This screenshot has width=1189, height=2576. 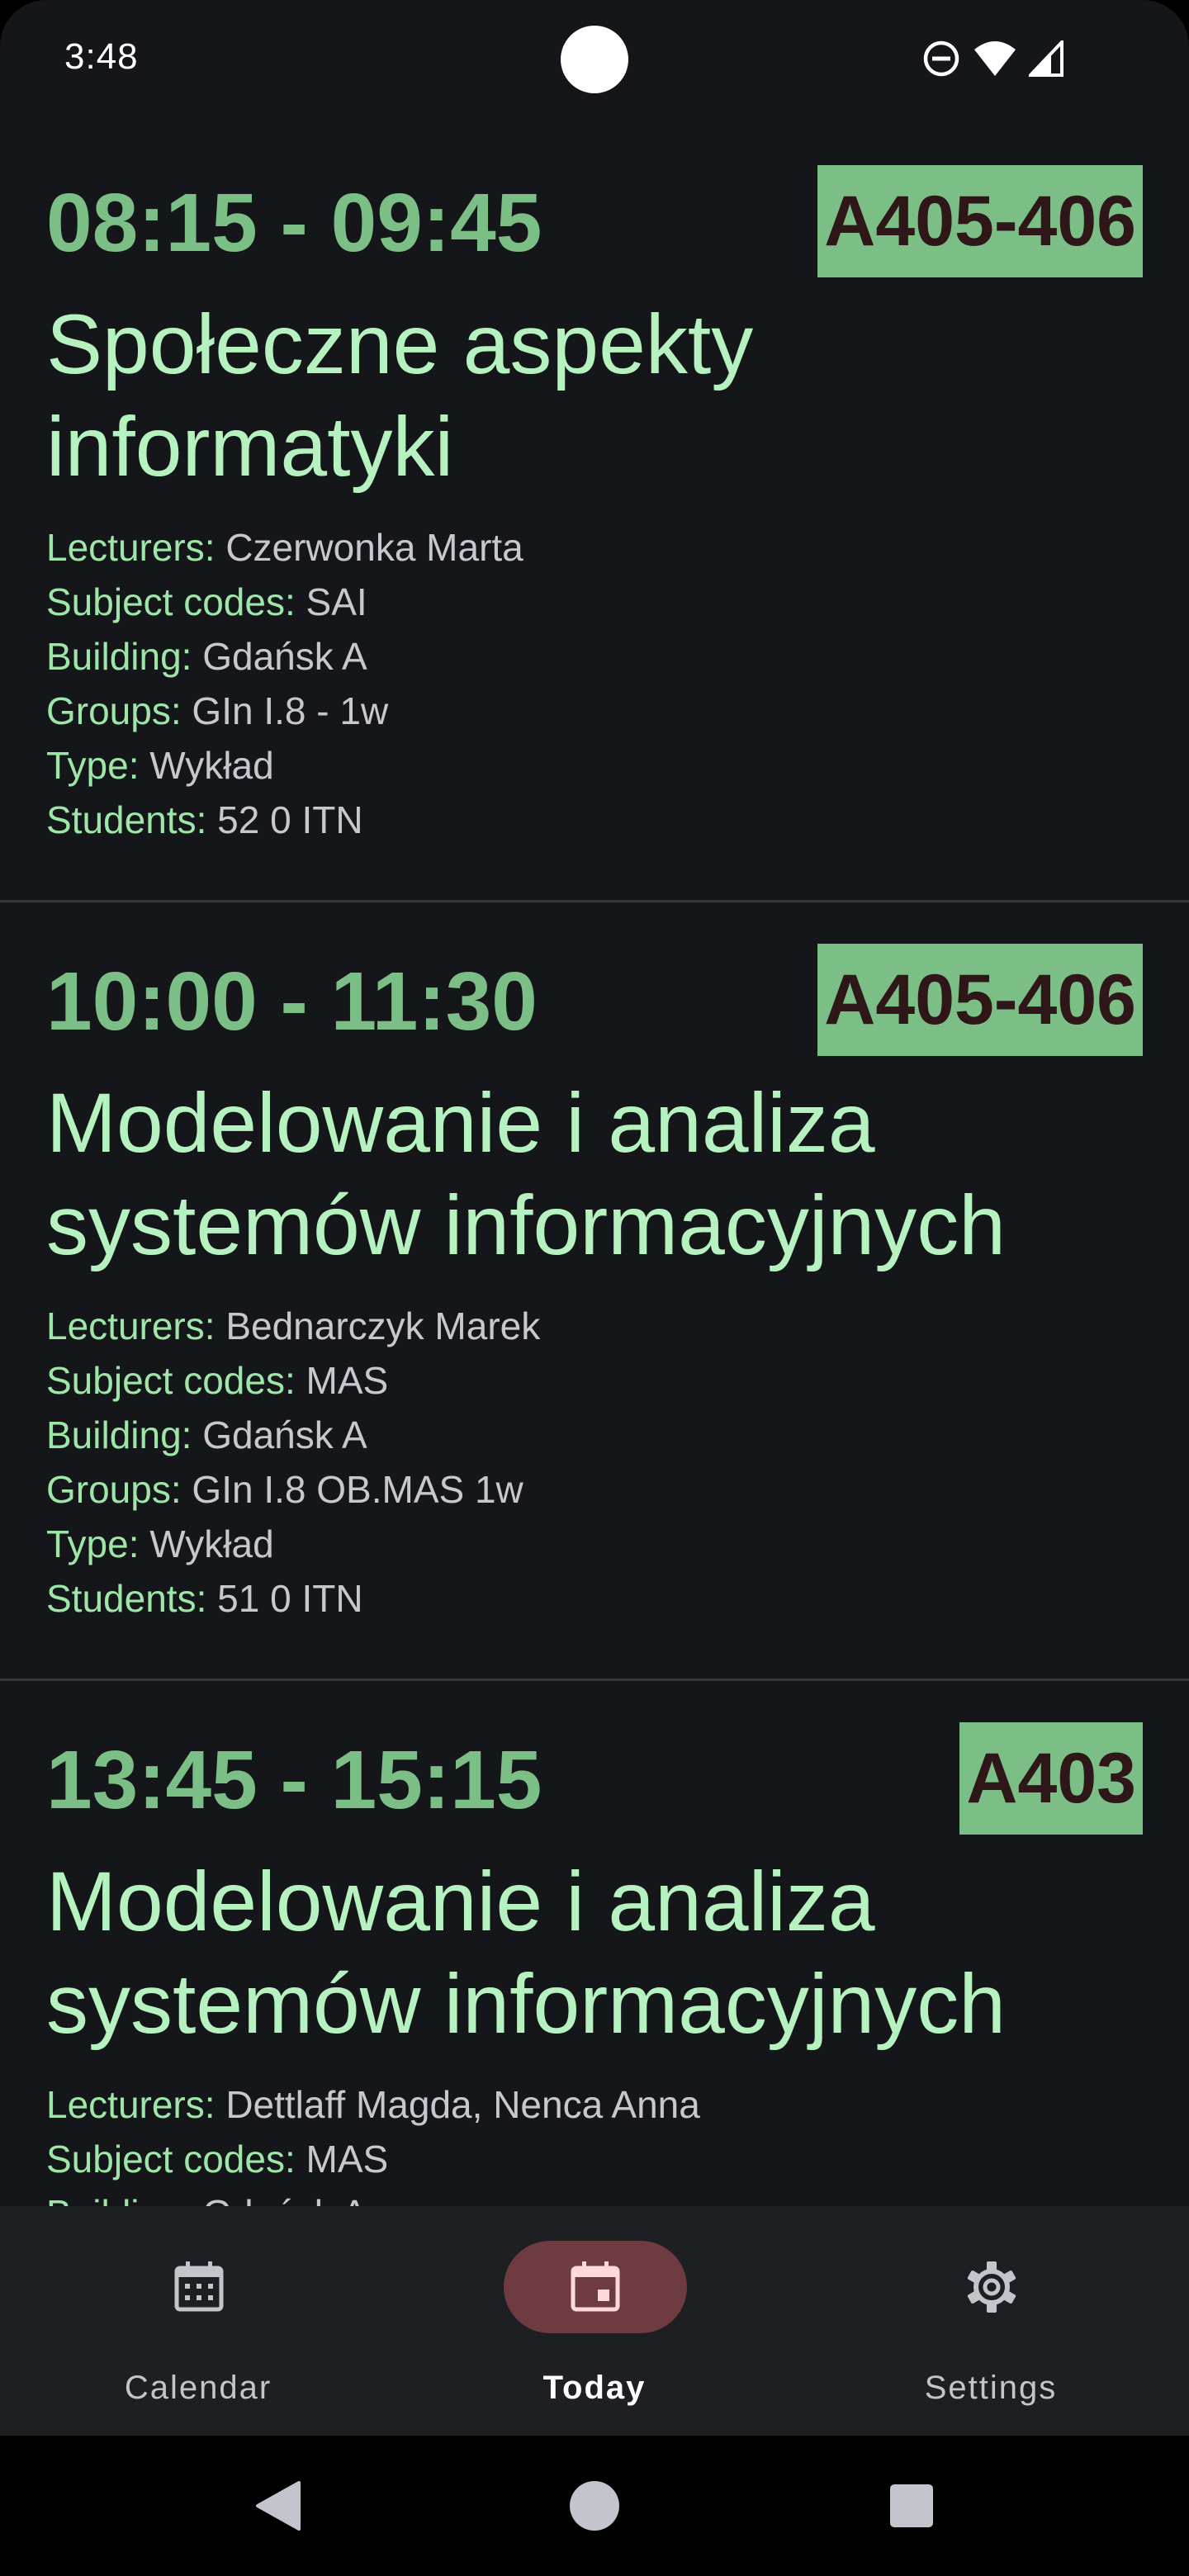 I want to click on event-time: 13:45 - 15:15, so click(x=294, y=1780).